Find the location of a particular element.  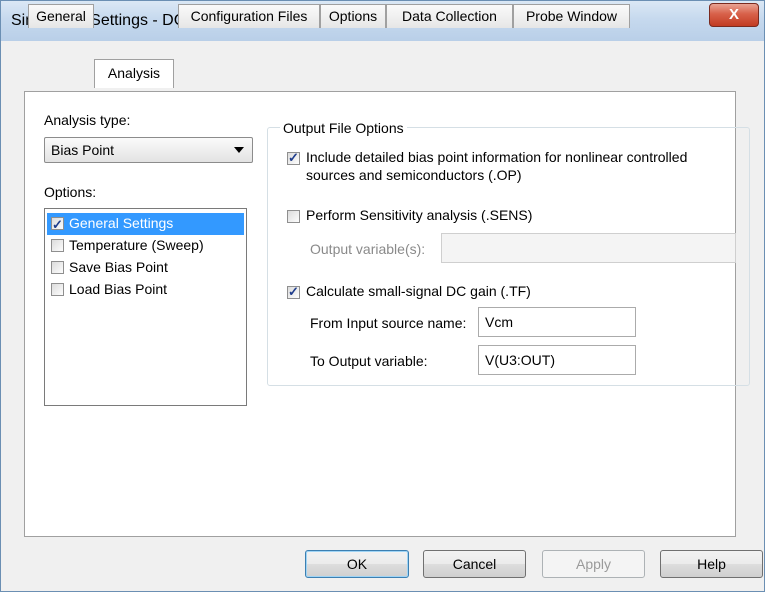

output-file-options-title: Output File Options is located at coordinates (343, 128).